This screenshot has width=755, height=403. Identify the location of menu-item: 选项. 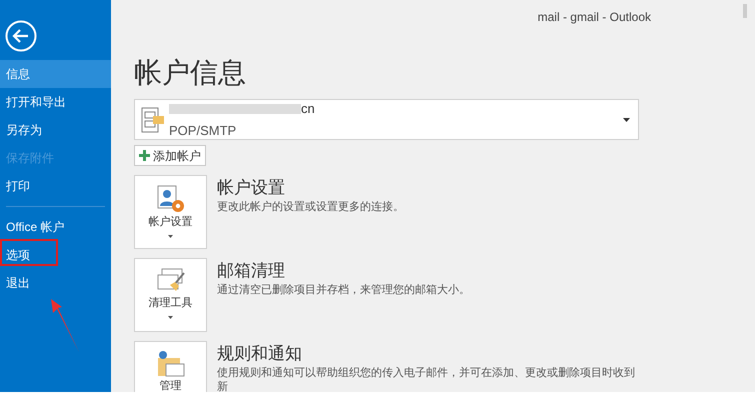
(55, 255).